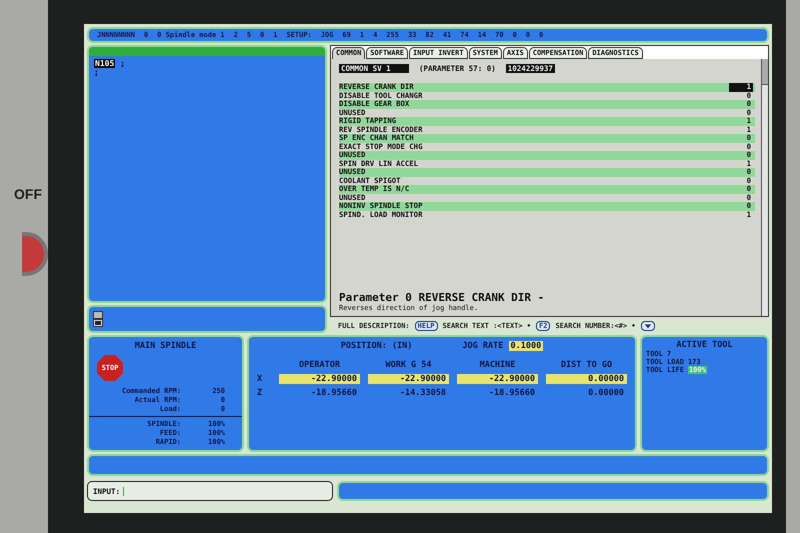 The image size is (800, 533). What do you see at coordinates (97, 72) in the screenshot?
I see `program-line: ;` at bounding box center [97, 72].